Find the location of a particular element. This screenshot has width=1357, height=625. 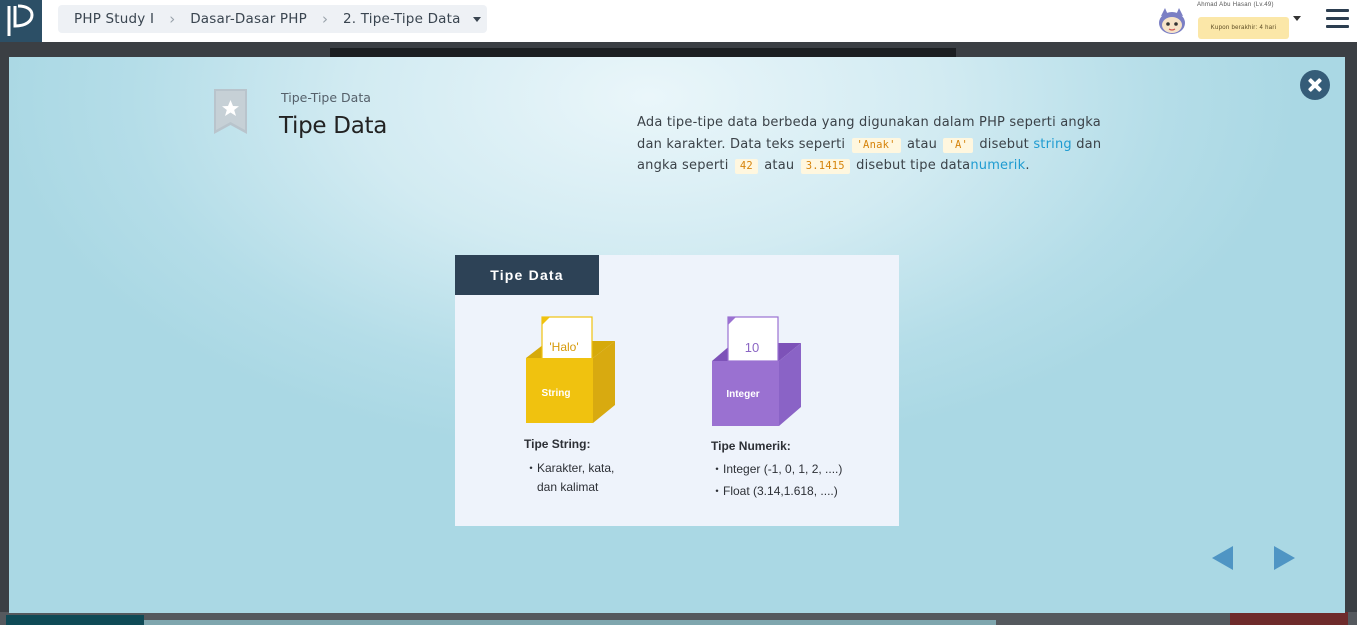

numeric-type-heading: Tipe Numerik: is located at coordinates (751, 446).